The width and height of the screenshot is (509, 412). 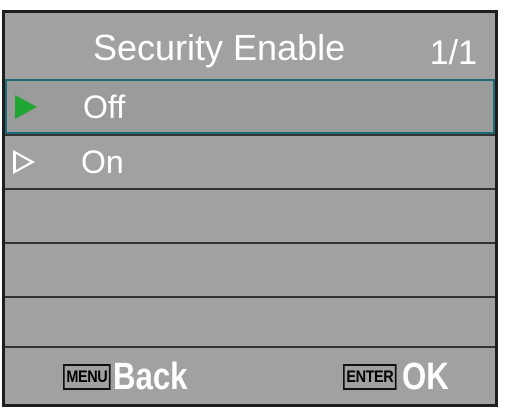 What do you see at coordinates (219, 47) in the screenshot?
I see `menu-title: Security Enable` at bounding box center [219, 47].